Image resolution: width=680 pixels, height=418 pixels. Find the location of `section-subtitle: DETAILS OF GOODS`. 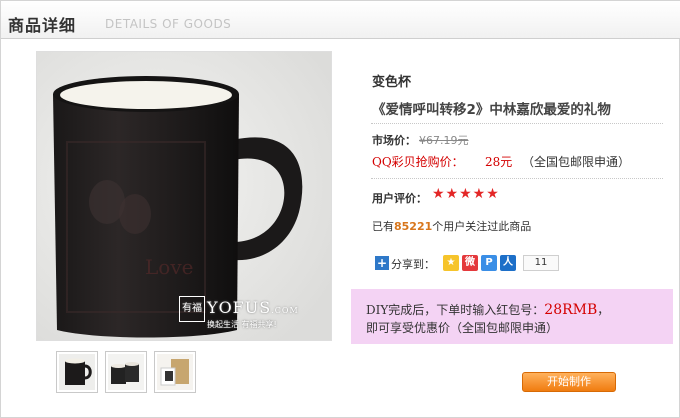

section-subtitle: DETAILS OF GOODS is located at coordinates (168, 24).